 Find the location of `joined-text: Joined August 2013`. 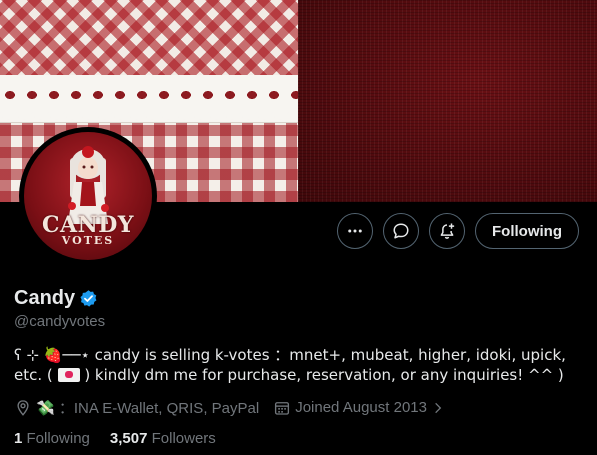

joined-text: Joined August 2013 is located at coordinates (361, 407).